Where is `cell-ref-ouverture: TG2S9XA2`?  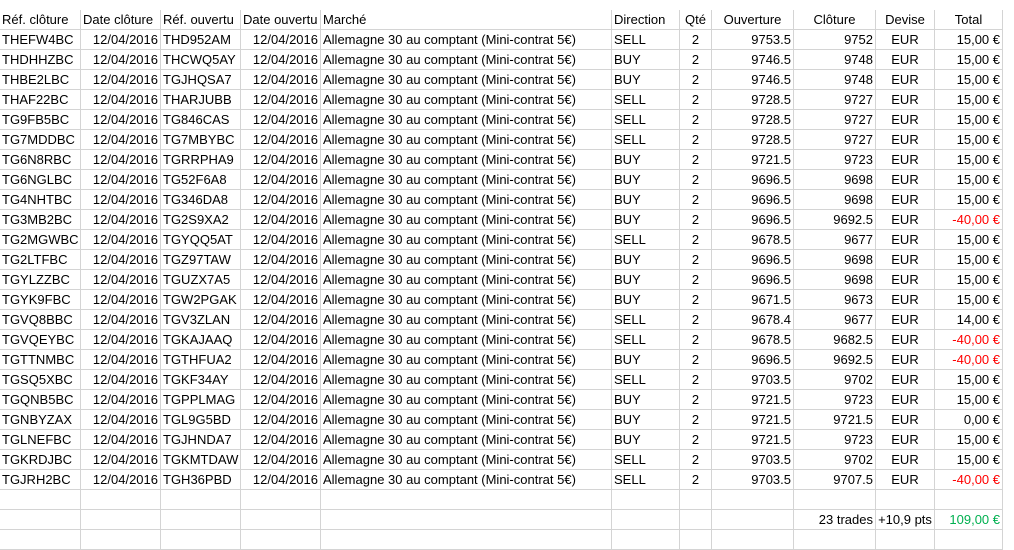 cell-ref-ouverture: TG2S9XA2 is located at coordinates (201, 220).